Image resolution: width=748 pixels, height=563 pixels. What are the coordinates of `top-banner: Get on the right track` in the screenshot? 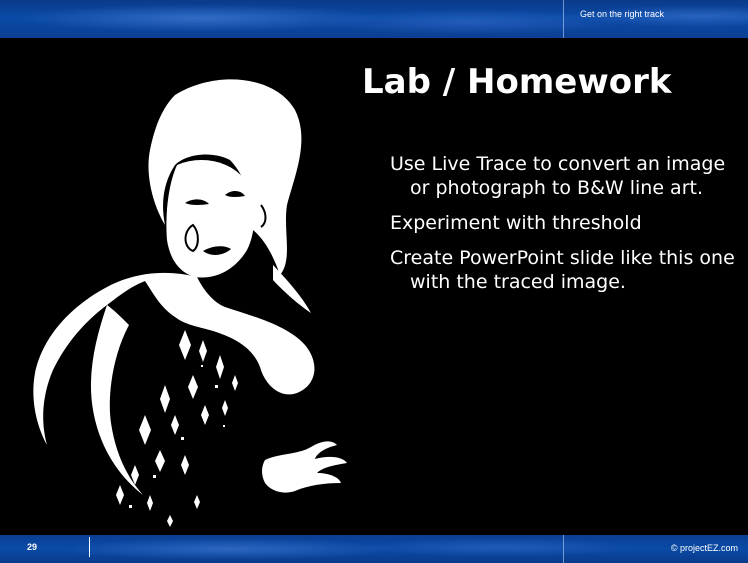 It's located at (374, 19).